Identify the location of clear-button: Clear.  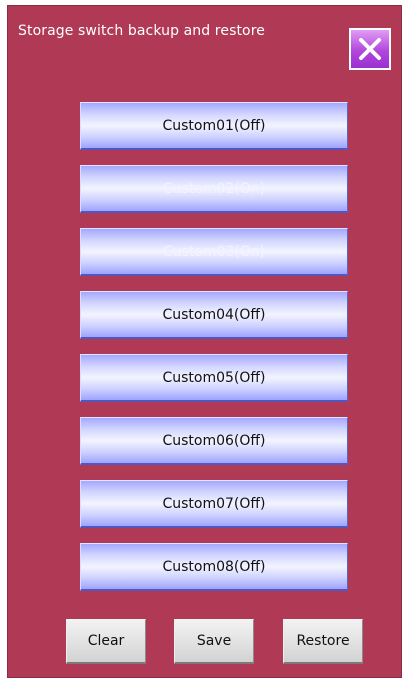
(106, 641).